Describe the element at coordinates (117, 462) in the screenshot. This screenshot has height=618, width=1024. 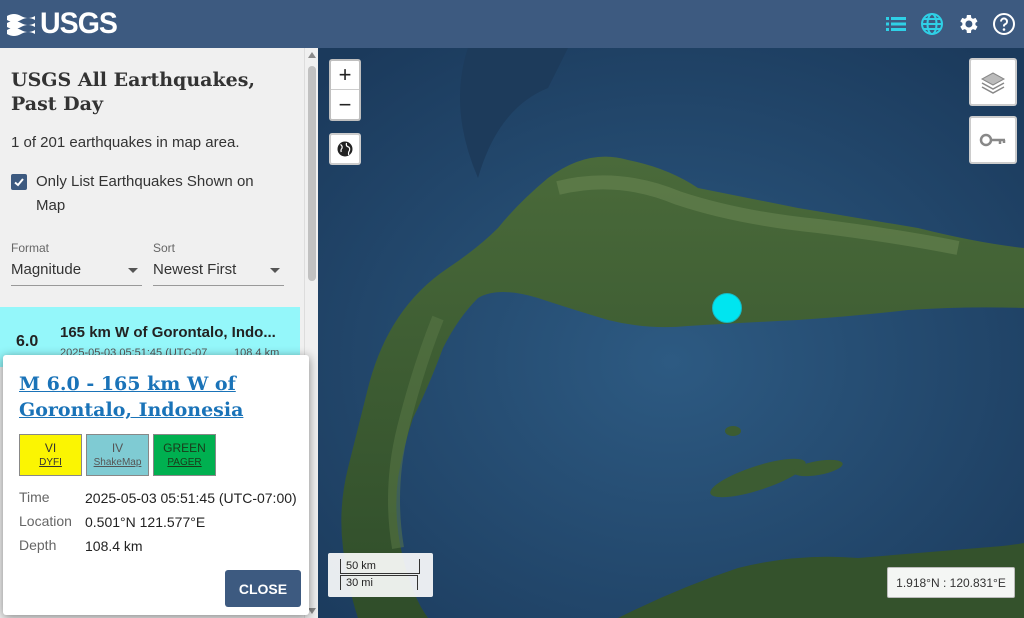
I see `shakemap-label: ShakeMap` at that location.